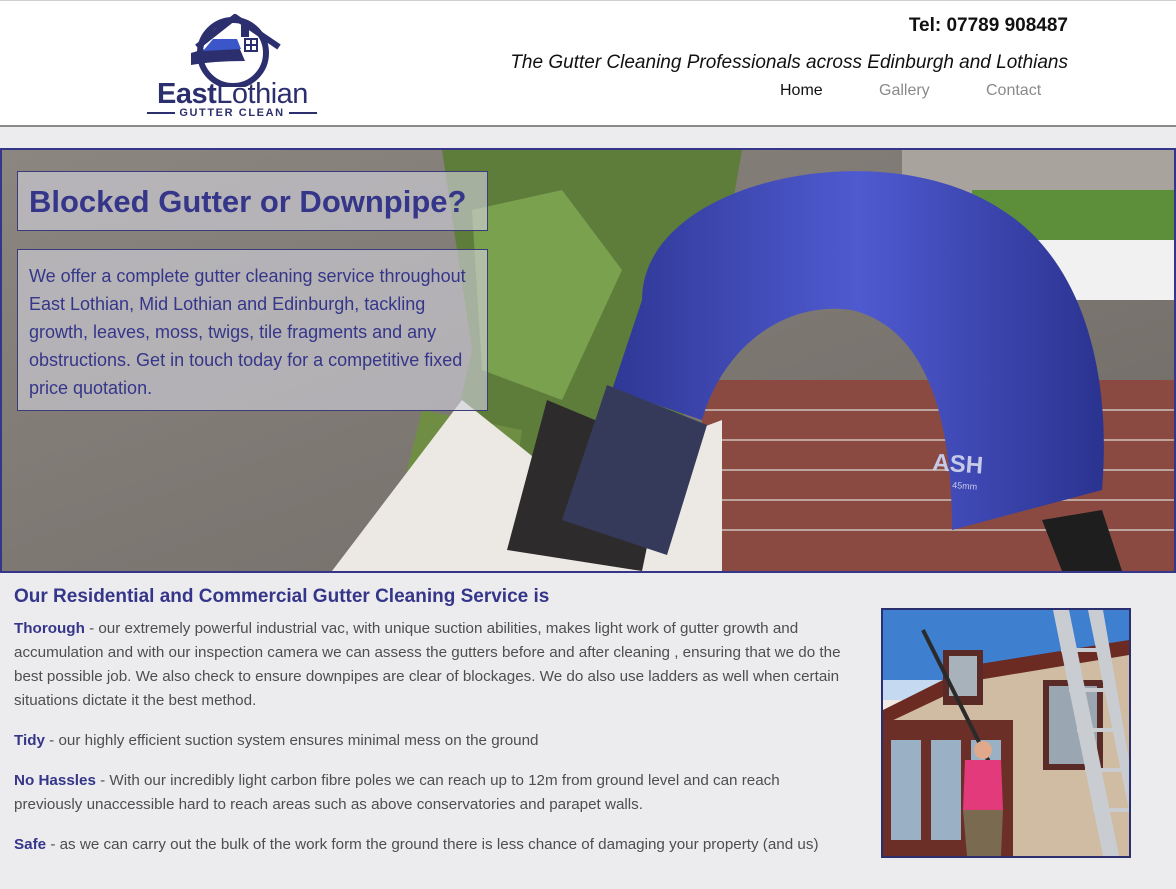  I want to click on site-logo: EastLothian GUTTER CLEAN, so click(232, 65).